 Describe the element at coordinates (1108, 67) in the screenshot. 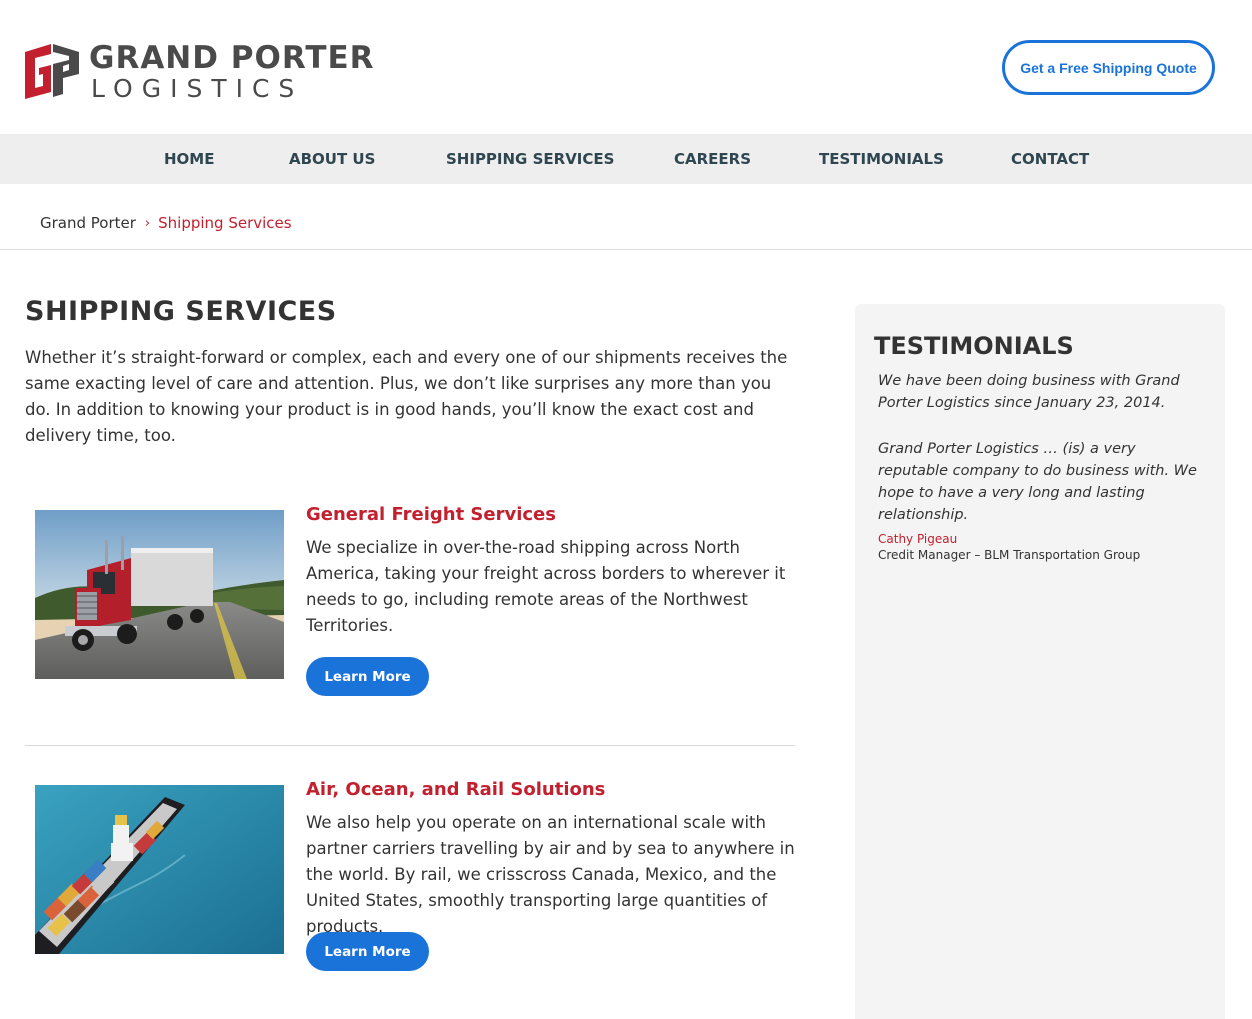

I see `free-quote-button: Get a Free Shipping Quote` at that location.